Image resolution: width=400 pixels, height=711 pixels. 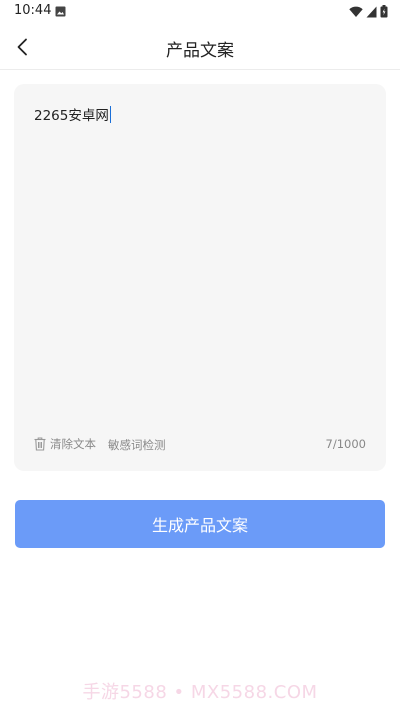 What do you see at coordinates (356, 11) in the screenshot?
I see `wifi-icon` at bounding box center [356, 11].